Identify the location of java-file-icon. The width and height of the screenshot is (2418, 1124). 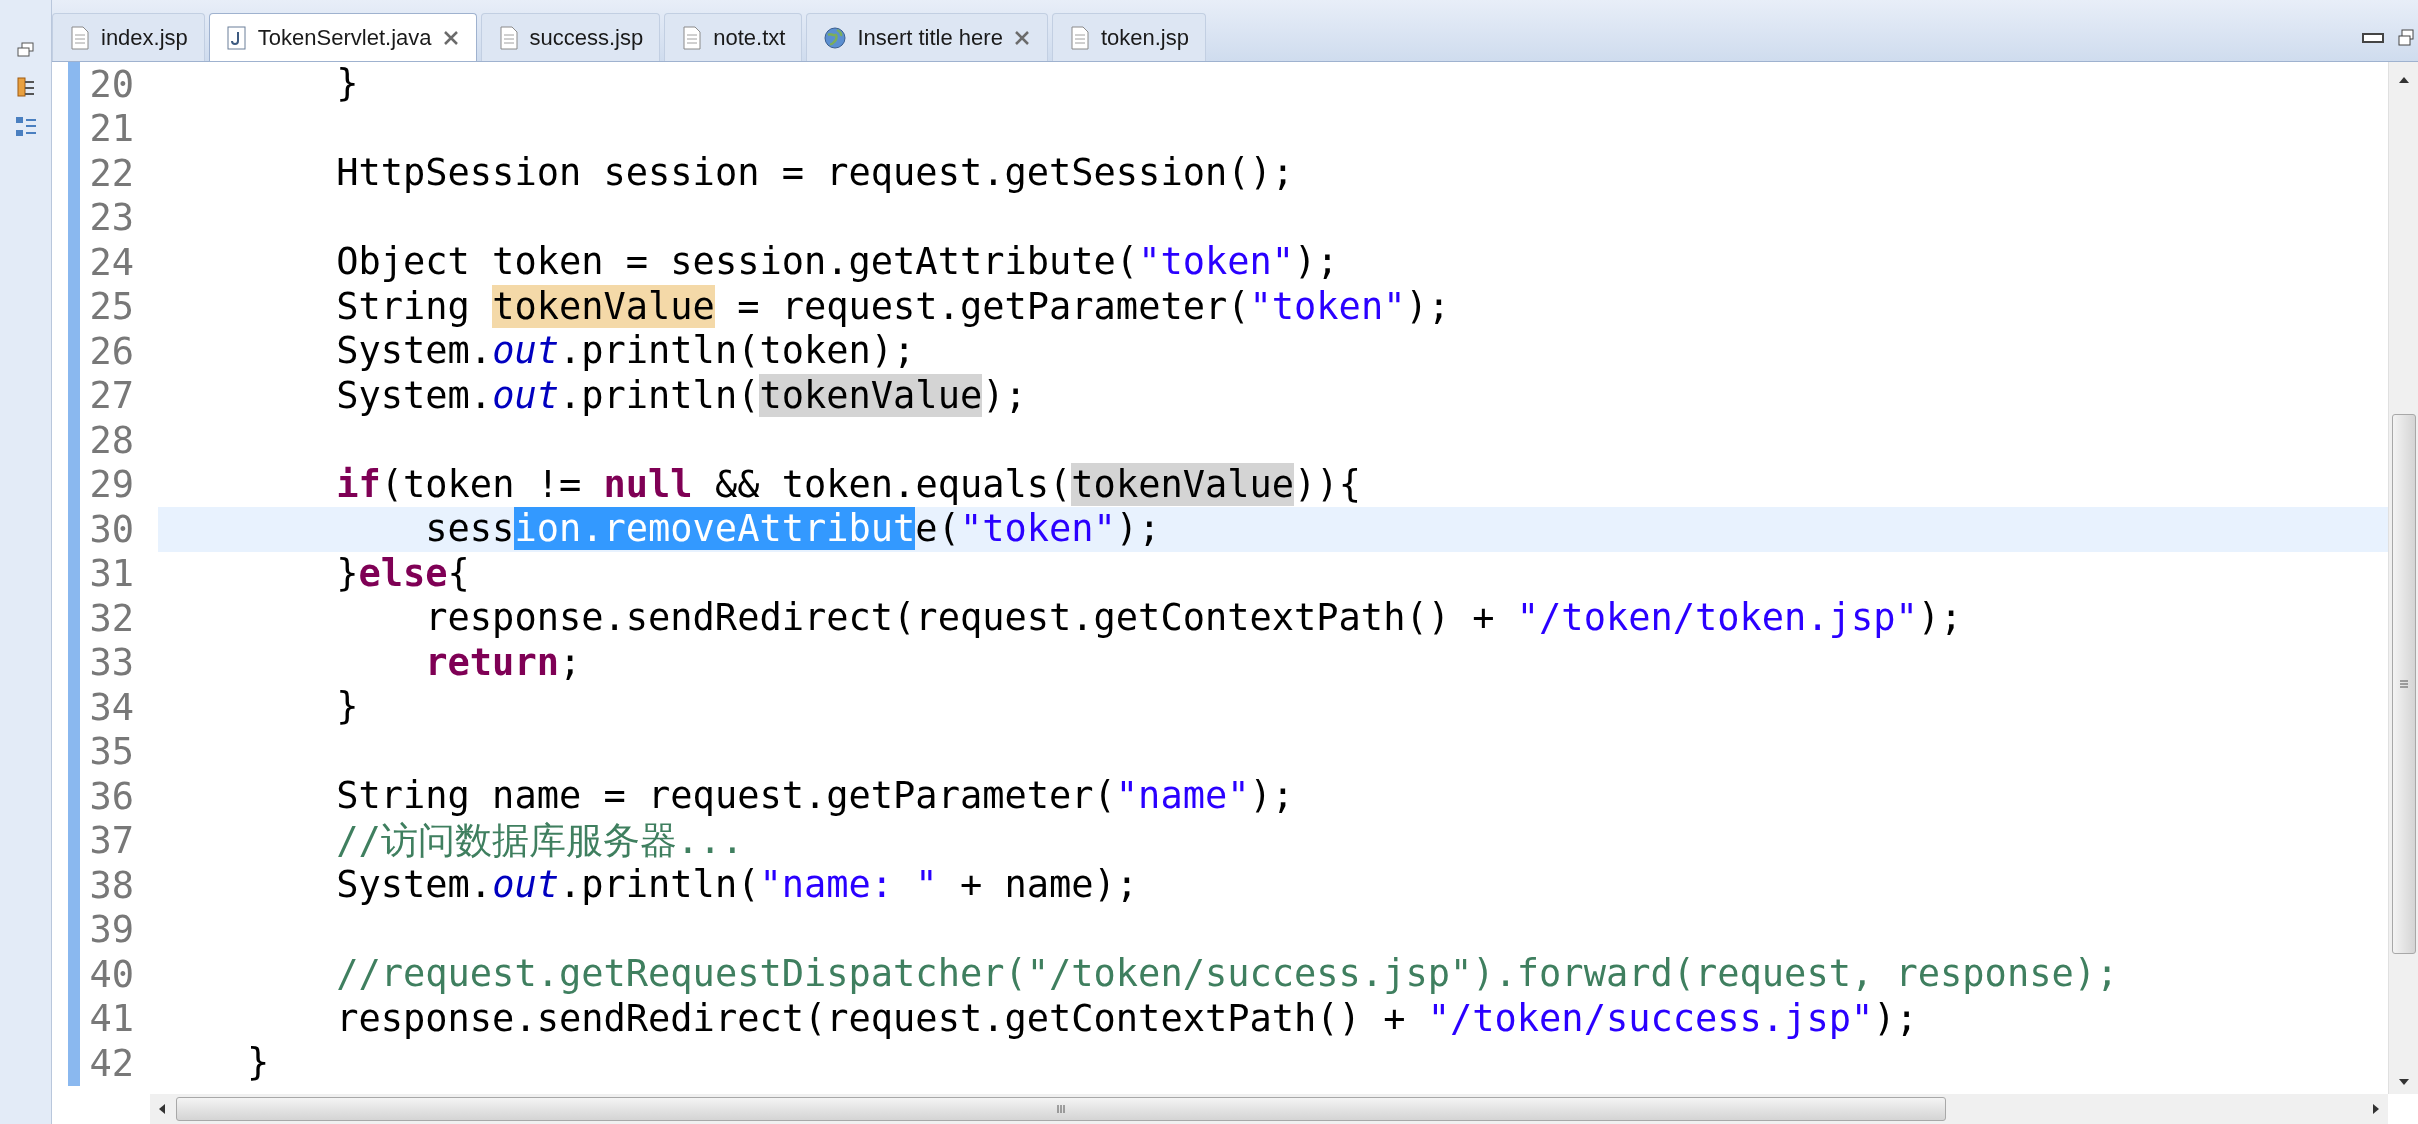
(236, 37).